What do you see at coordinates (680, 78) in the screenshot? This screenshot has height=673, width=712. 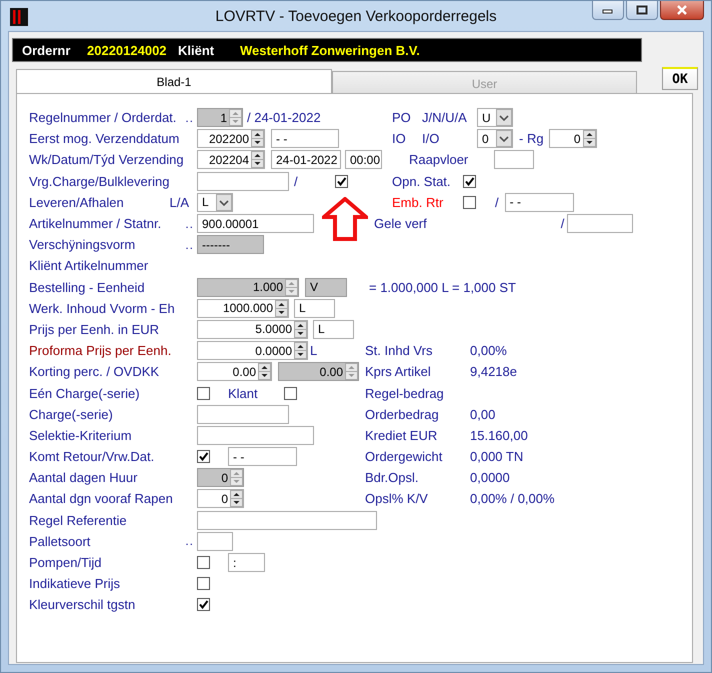 I see `ok-button: OK` at bounding box center [680, 78].